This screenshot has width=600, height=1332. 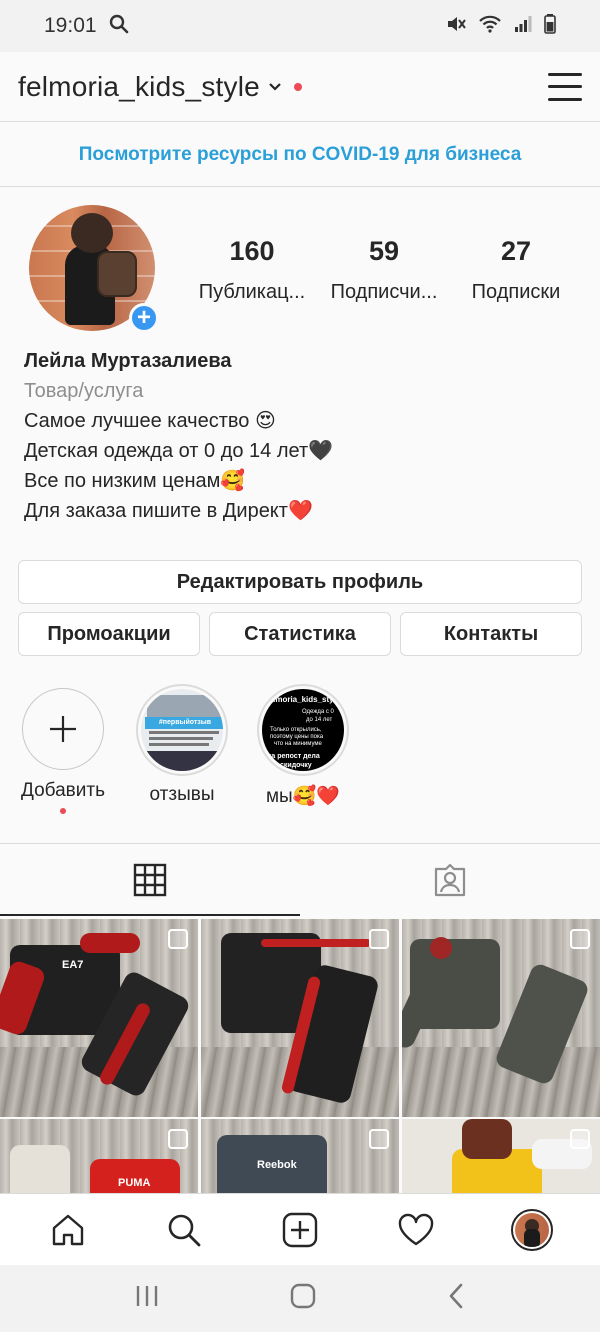 I want to click on grid-icon, so click(x=150, y=880).